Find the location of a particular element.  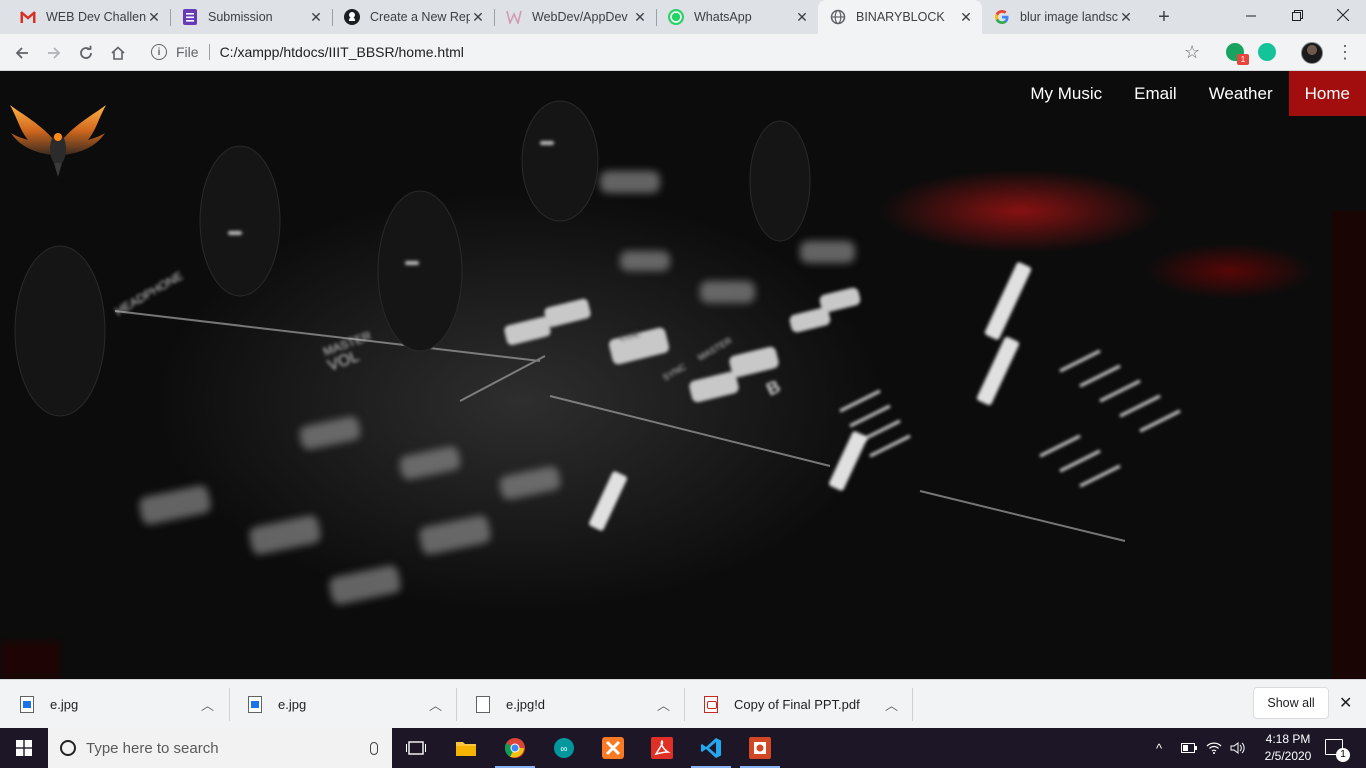

chrome-icon is located at coordinates (515, 748).